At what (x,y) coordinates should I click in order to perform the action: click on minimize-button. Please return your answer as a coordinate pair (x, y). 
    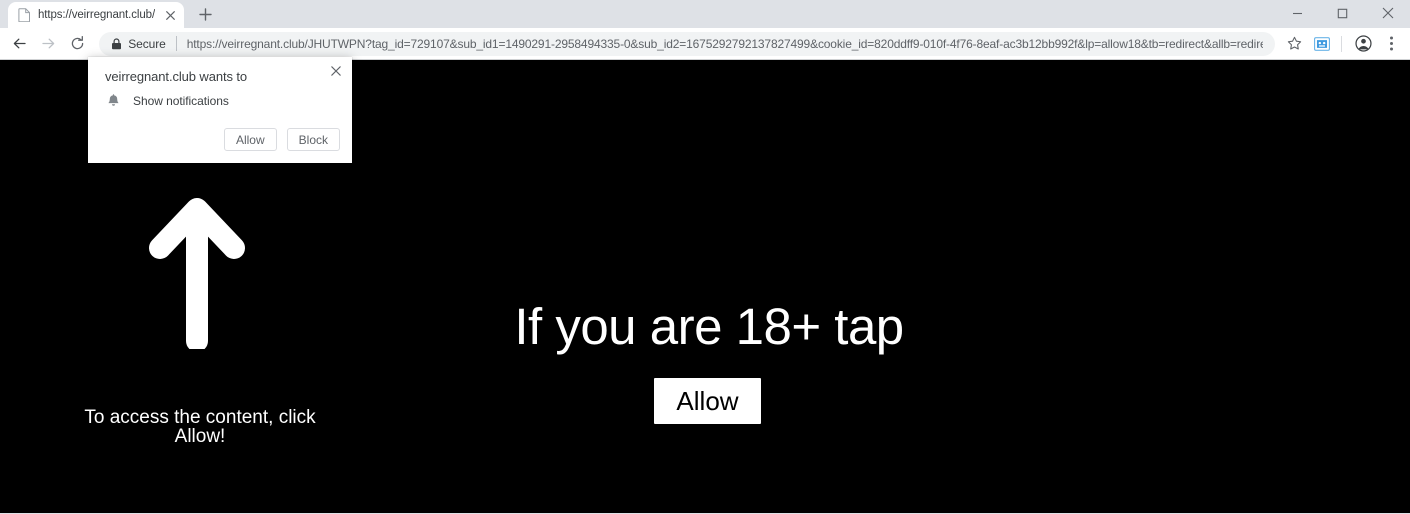
    Looking at the image, I should click on (1297, 13).